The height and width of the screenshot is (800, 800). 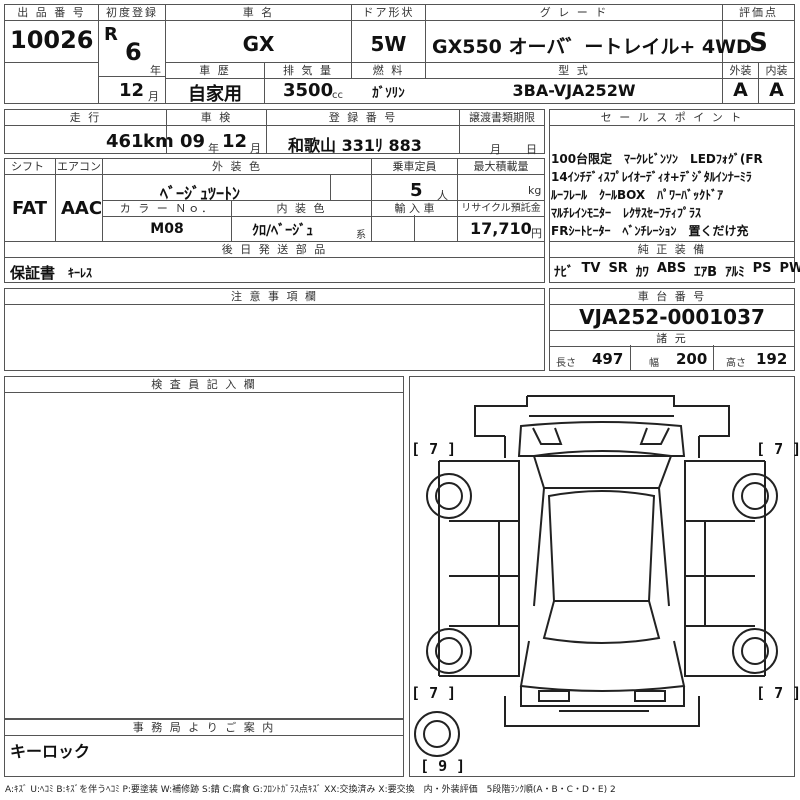 What do you see at coordinates (125, 141) in the screenshot?
I see `mileage-value: 461` at bounding box center [125, 141].